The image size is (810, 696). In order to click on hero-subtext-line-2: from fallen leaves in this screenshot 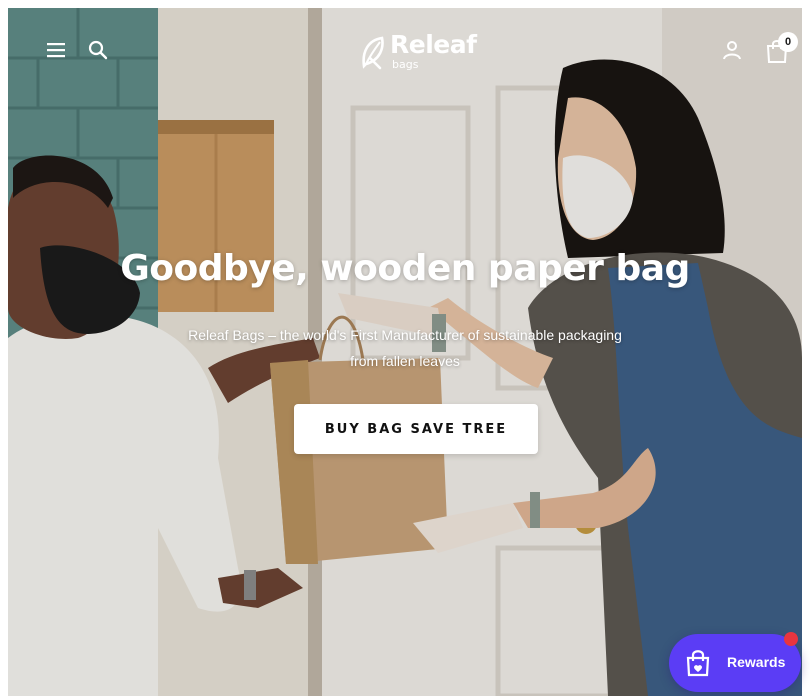, I will do `click(405, 361)`.